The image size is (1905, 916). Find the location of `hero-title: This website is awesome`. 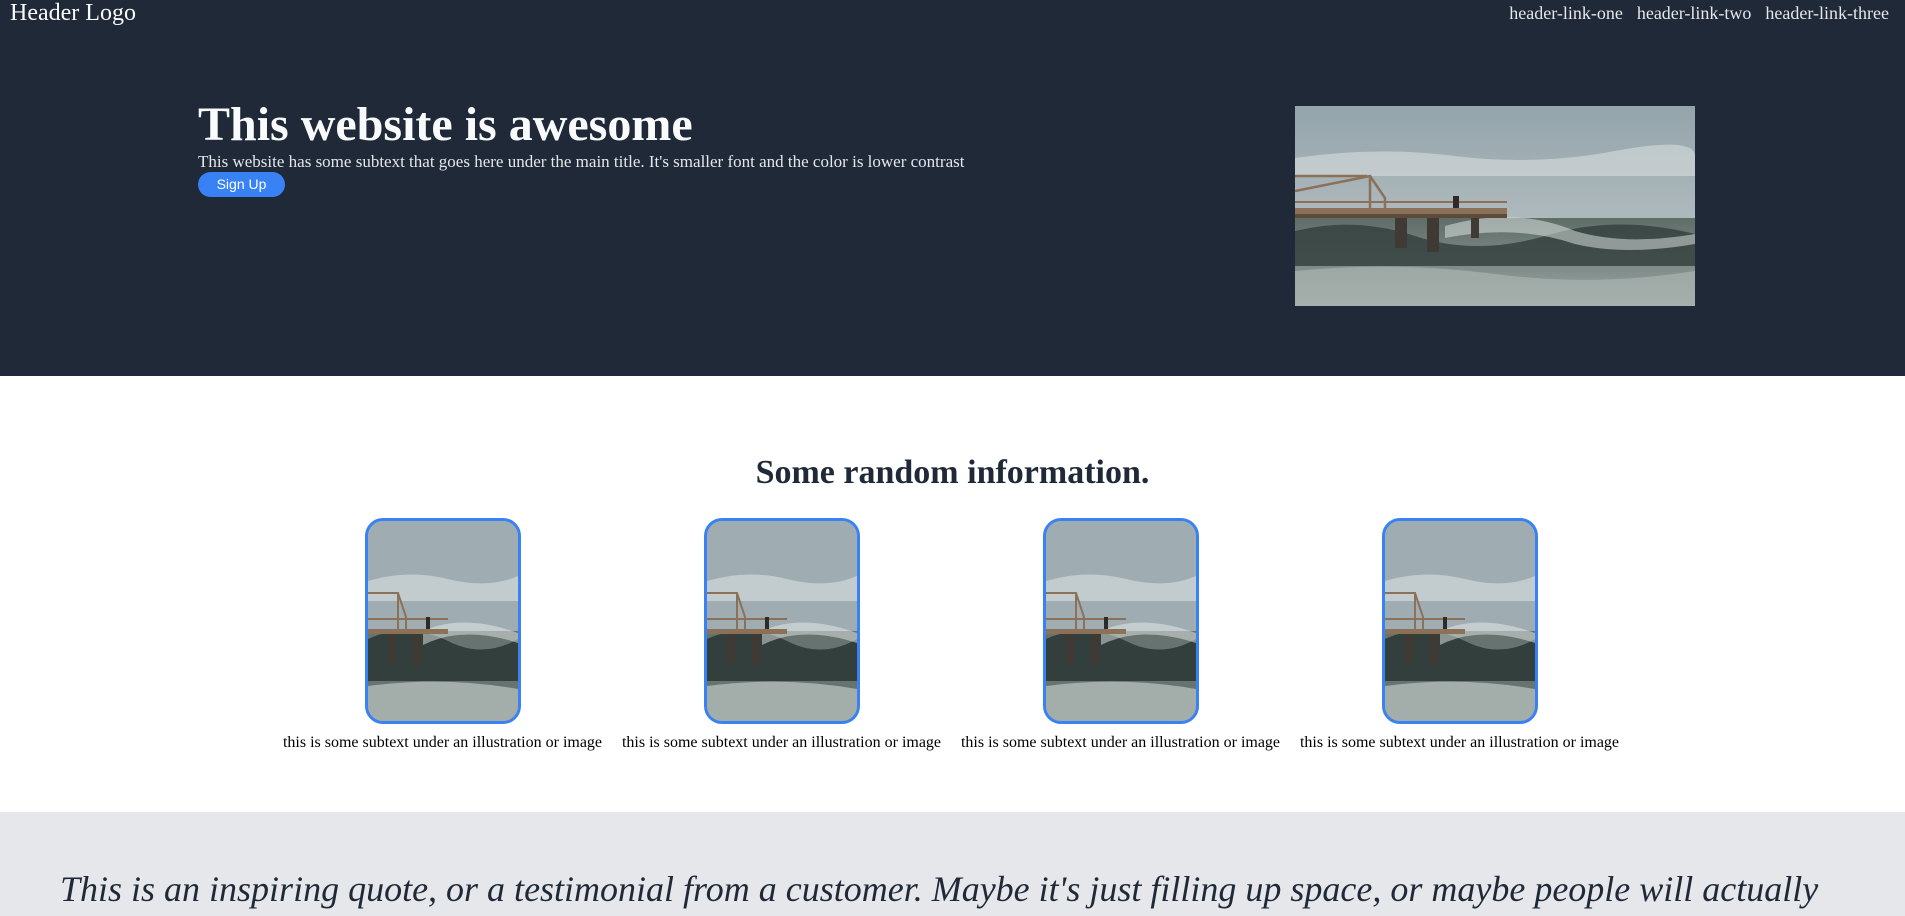

hero-title: This website is awesome is located at coordinates (445, 124).